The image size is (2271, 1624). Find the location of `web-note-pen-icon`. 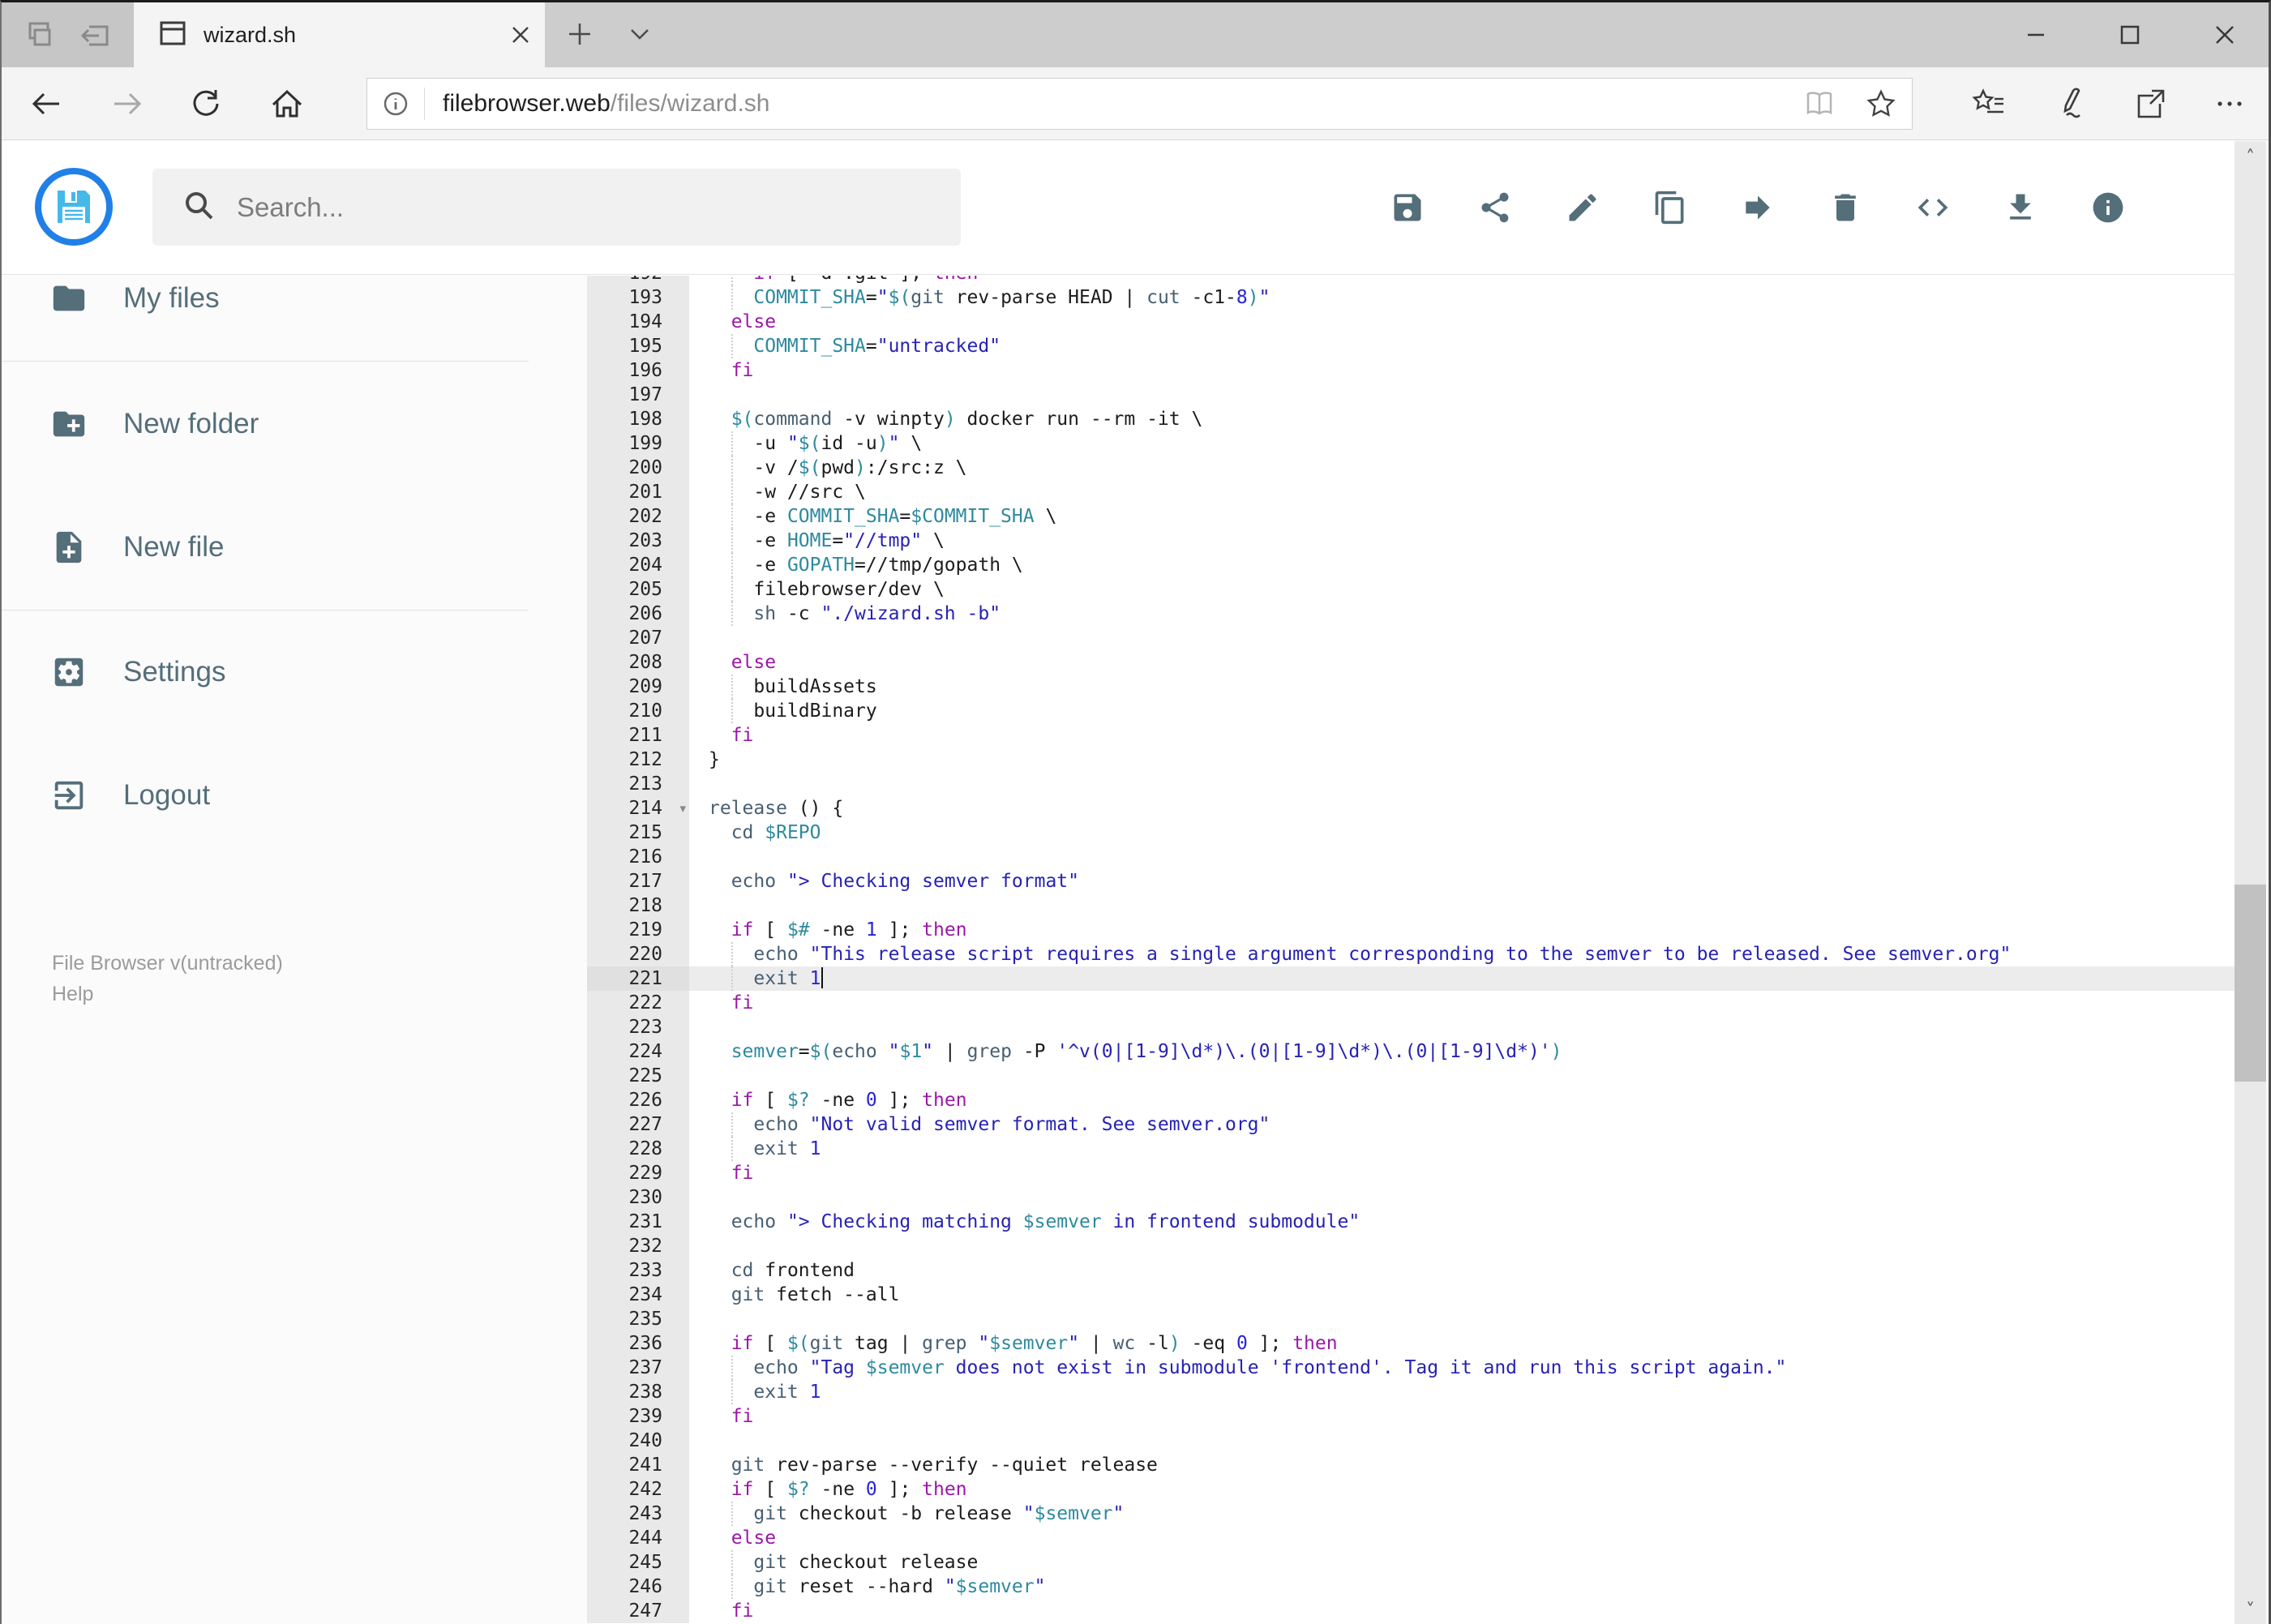

web-note-pen-icon is located at coordinates (2069, 104).